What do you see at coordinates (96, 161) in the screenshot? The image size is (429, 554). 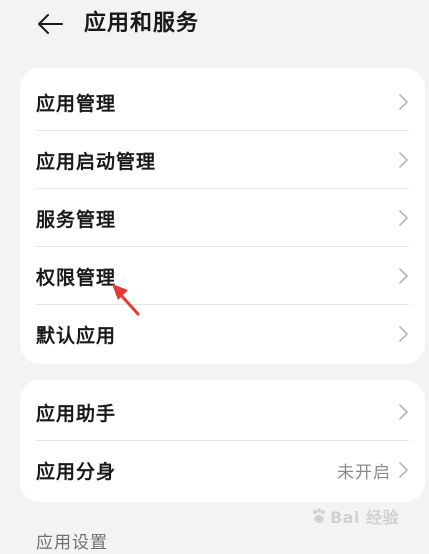 I see `menu-item-label: 应用启动管理` at bounding box center [96, 161].